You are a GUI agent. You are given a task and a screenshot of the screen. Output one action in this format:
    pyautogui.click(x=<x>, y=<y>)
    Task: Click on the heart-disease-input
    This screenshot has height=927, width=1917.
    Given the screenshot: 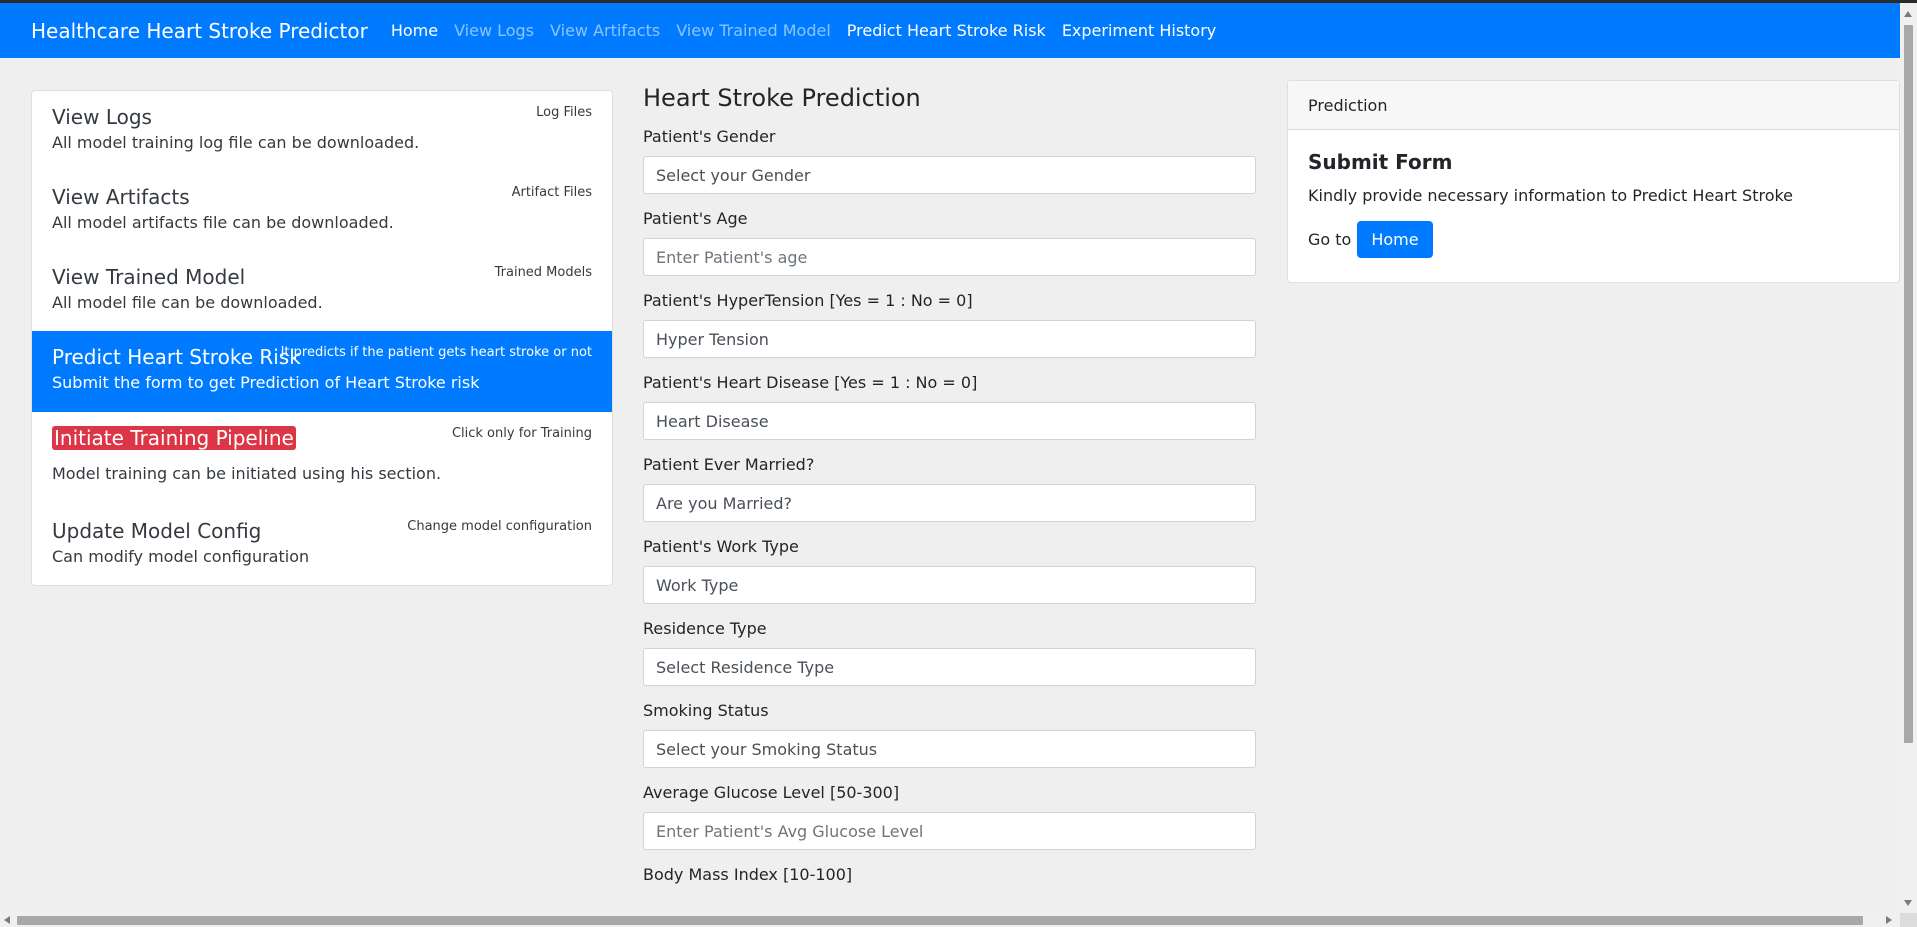 What is the action you would take?
    pyautogui.click(x=949, y=421)
    